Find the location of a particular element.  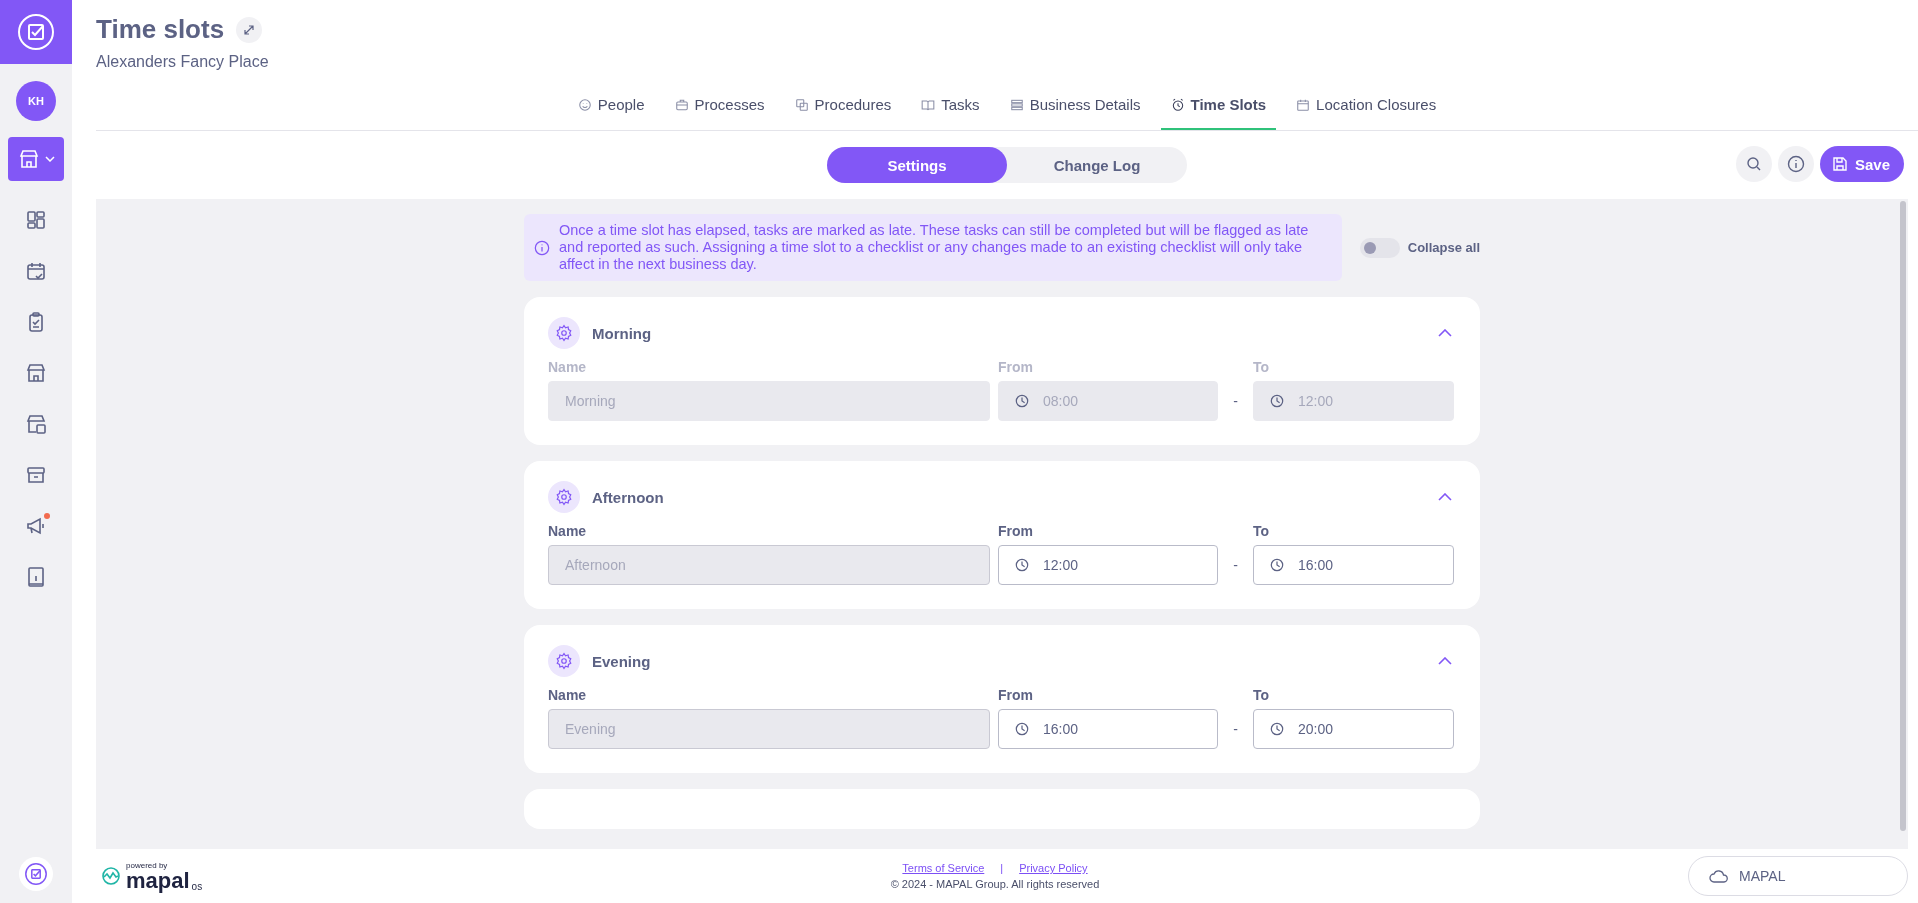

collapse-toggle is located at coordinates (1379, 247).